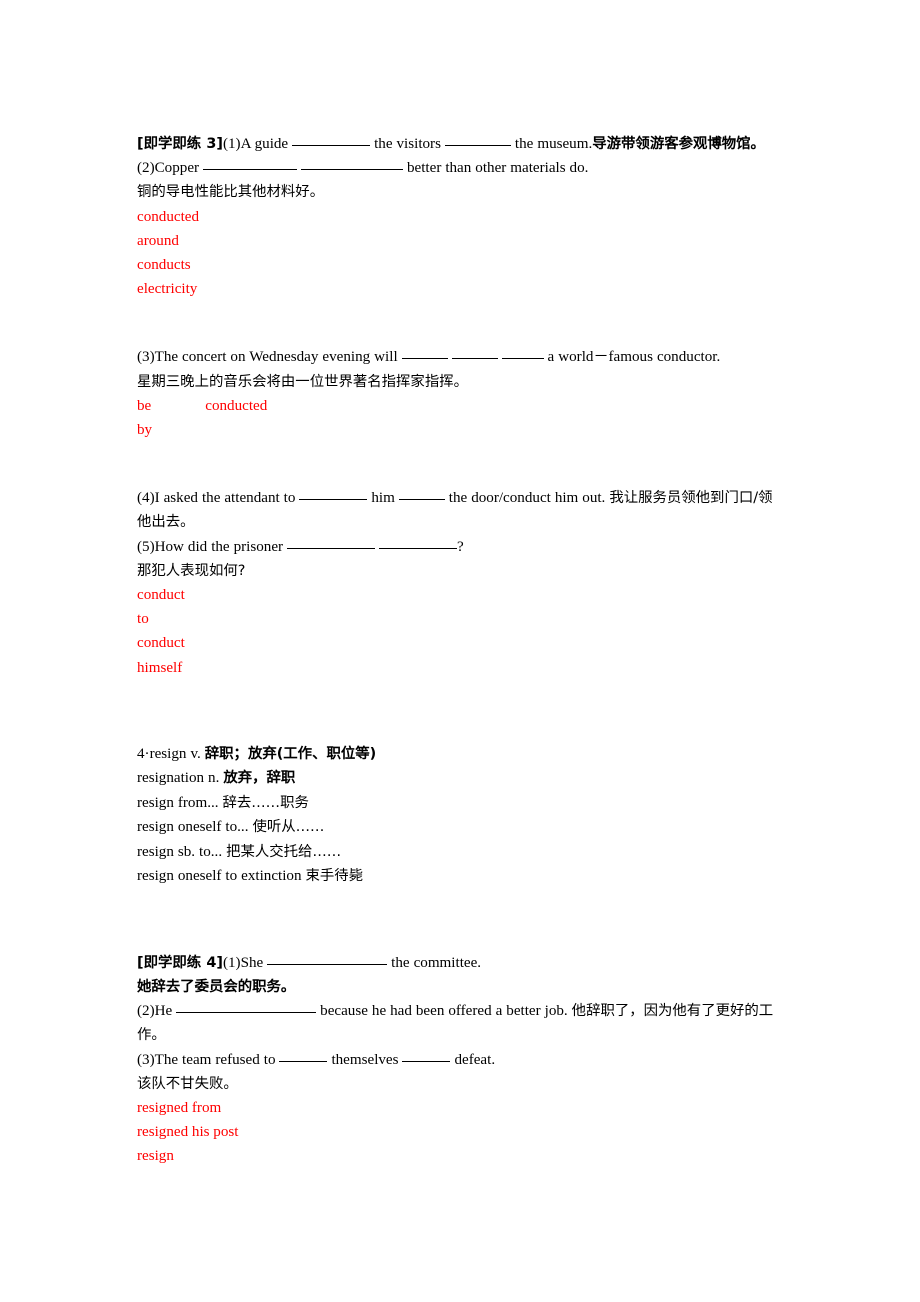  What do you see at coordinates (678, 144) in the screenshot?
I see `q1-translation: 导游带领游客参观博物馆。` at bounding box center [678, 144].